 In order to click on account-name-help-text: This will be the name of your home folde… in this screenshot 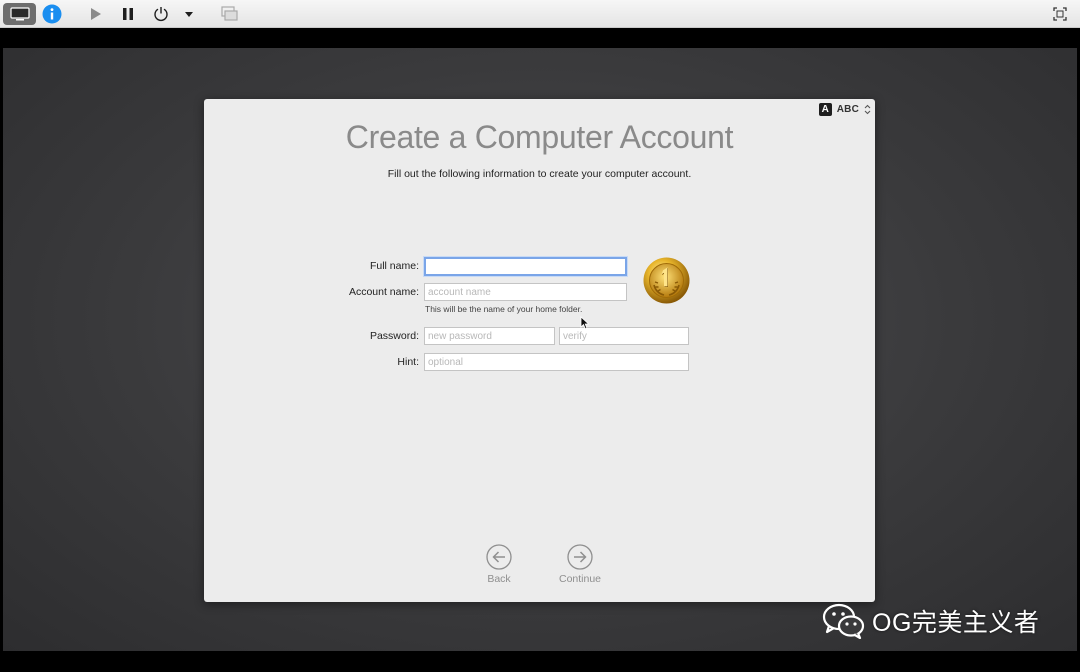, I will do `click(504, 309)`.